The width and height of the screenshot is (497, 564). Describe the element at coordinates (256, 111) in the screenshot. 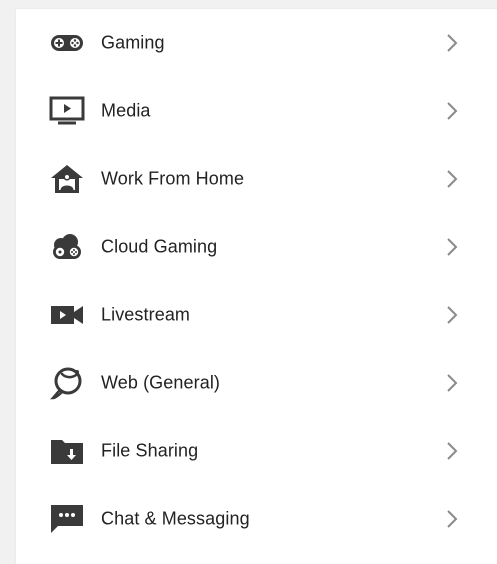

I see `menu-item-media: Media` at that location.